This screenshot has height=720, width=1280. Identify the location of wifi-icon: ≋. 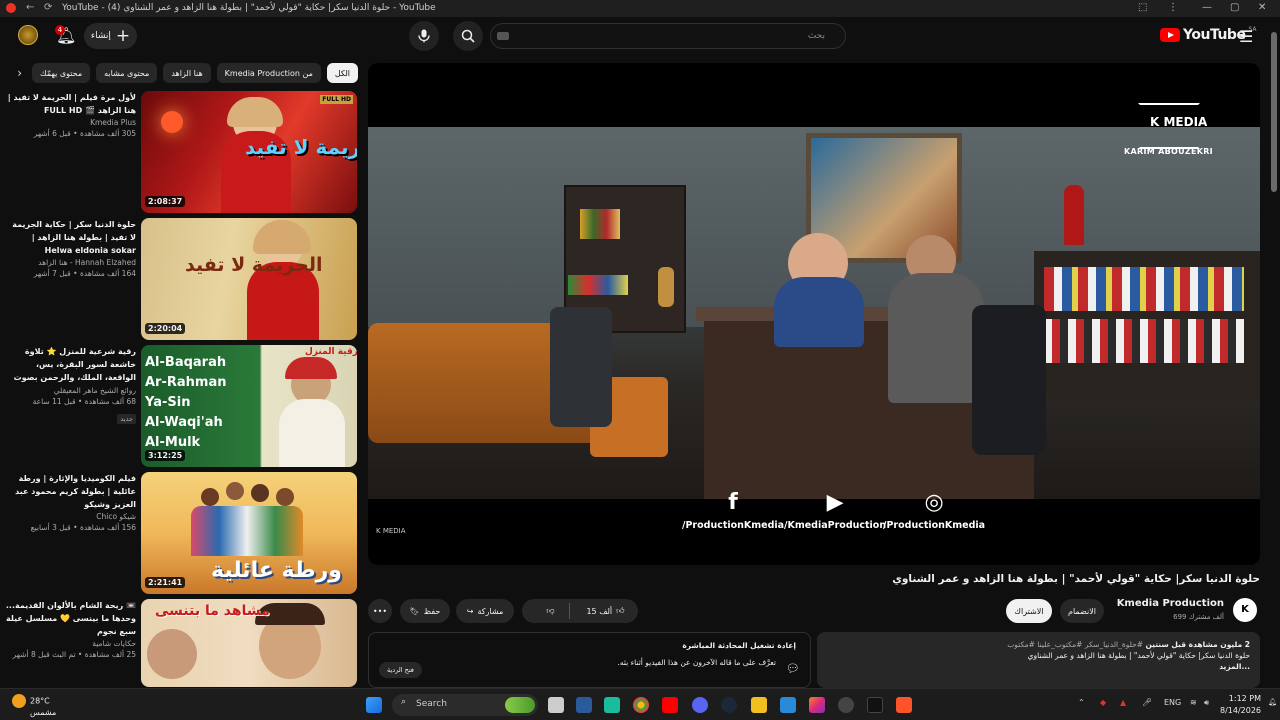
(1193, 702).